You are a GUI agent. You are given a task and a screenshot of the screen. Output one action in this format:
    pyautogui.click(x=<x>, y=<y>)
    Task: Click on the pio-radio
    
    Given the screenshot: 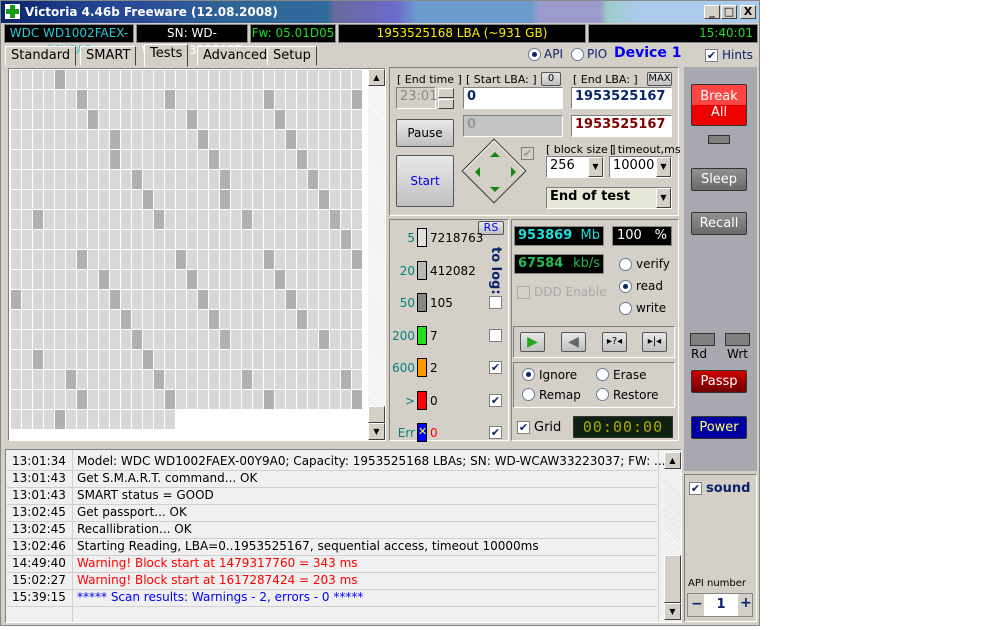 What is the action you would take?
    pyautogui.click(x=577, y=54)
    